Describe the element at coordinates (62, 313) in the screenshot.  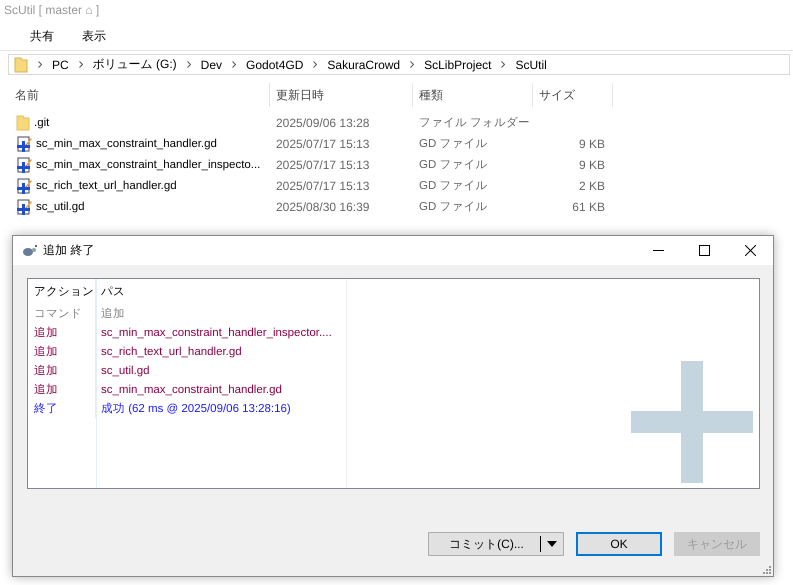
I see `log-action: コマンド` at that location.